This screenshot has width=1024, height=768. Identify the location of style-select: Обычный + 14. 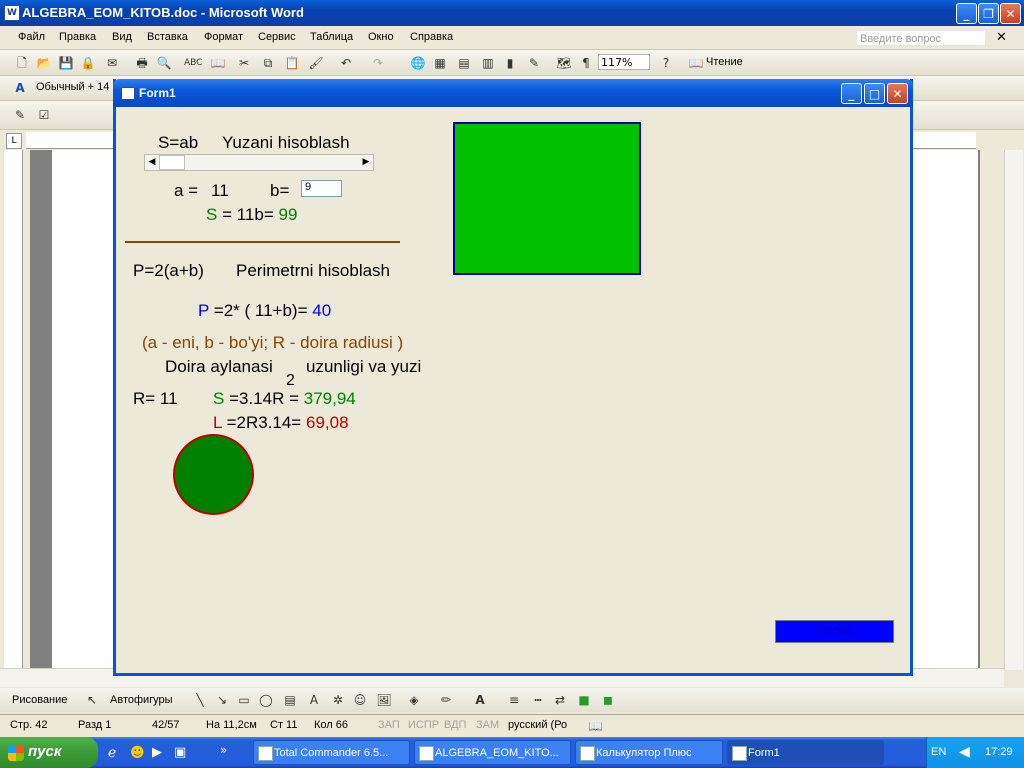
(72, 87).